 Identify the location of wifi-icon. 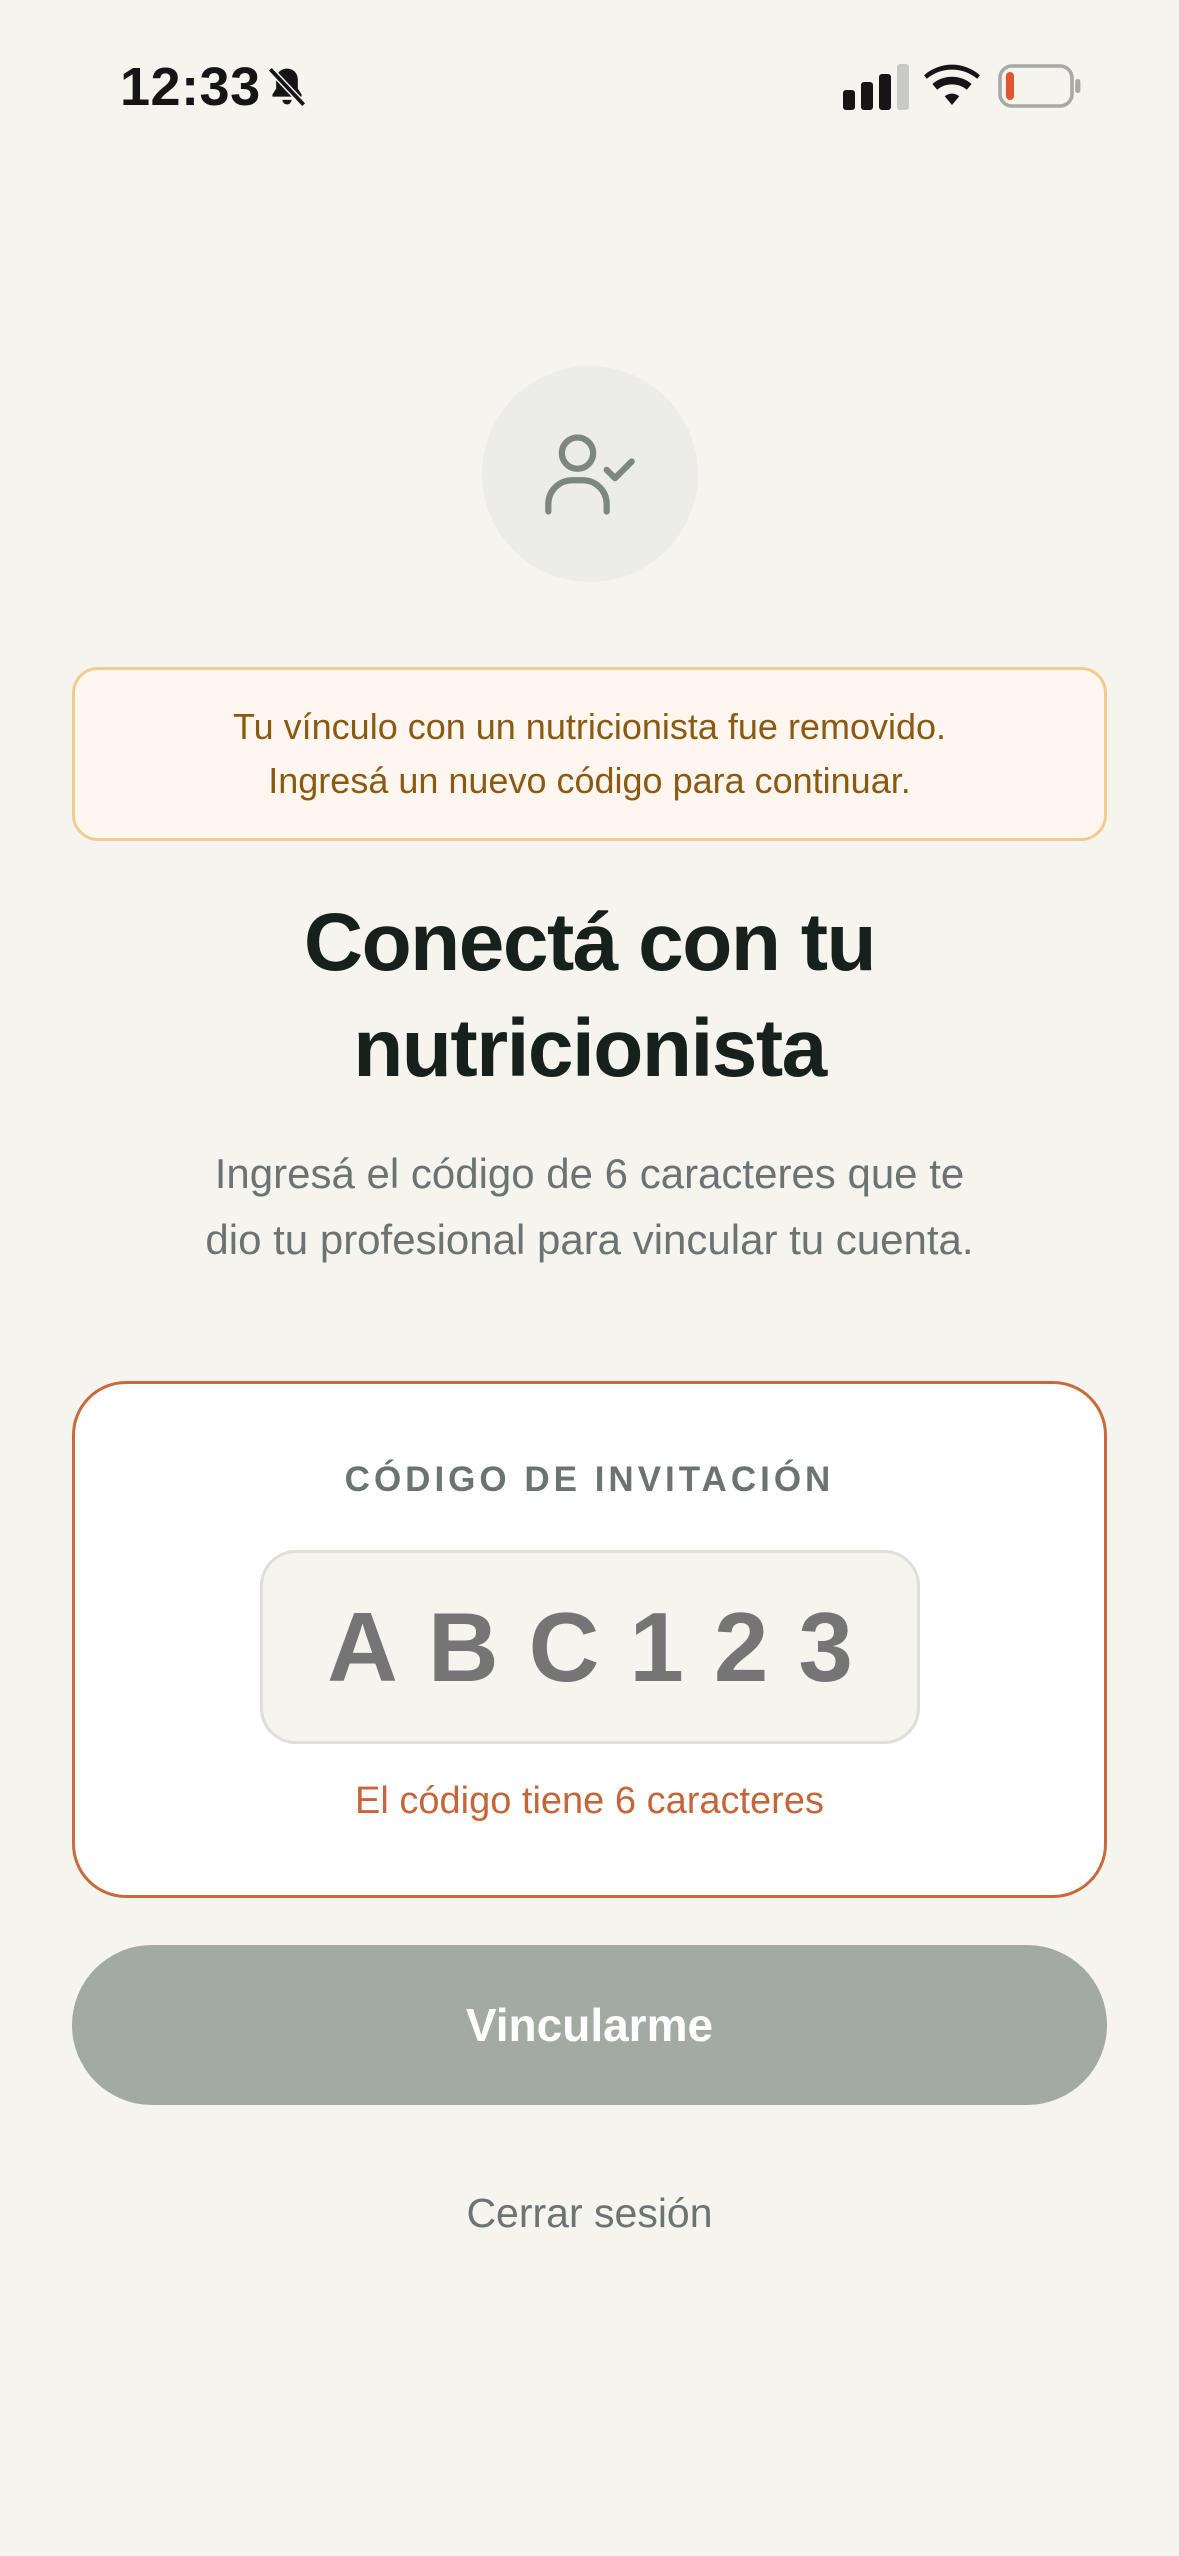
(952, 84).